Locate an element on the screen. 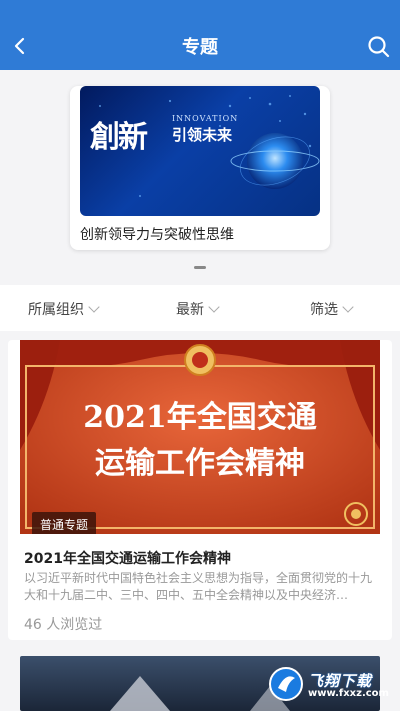  featured-banner-en: INNOVATION is located at coordinates (205, 118).